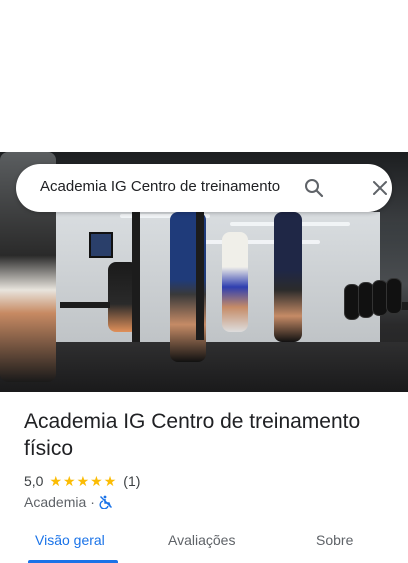 The height and width of the screenshot is (563, 408). Describe the element at coordinates (334, 540) in the screenshot. I see `tab-about: Sobre` at that location.